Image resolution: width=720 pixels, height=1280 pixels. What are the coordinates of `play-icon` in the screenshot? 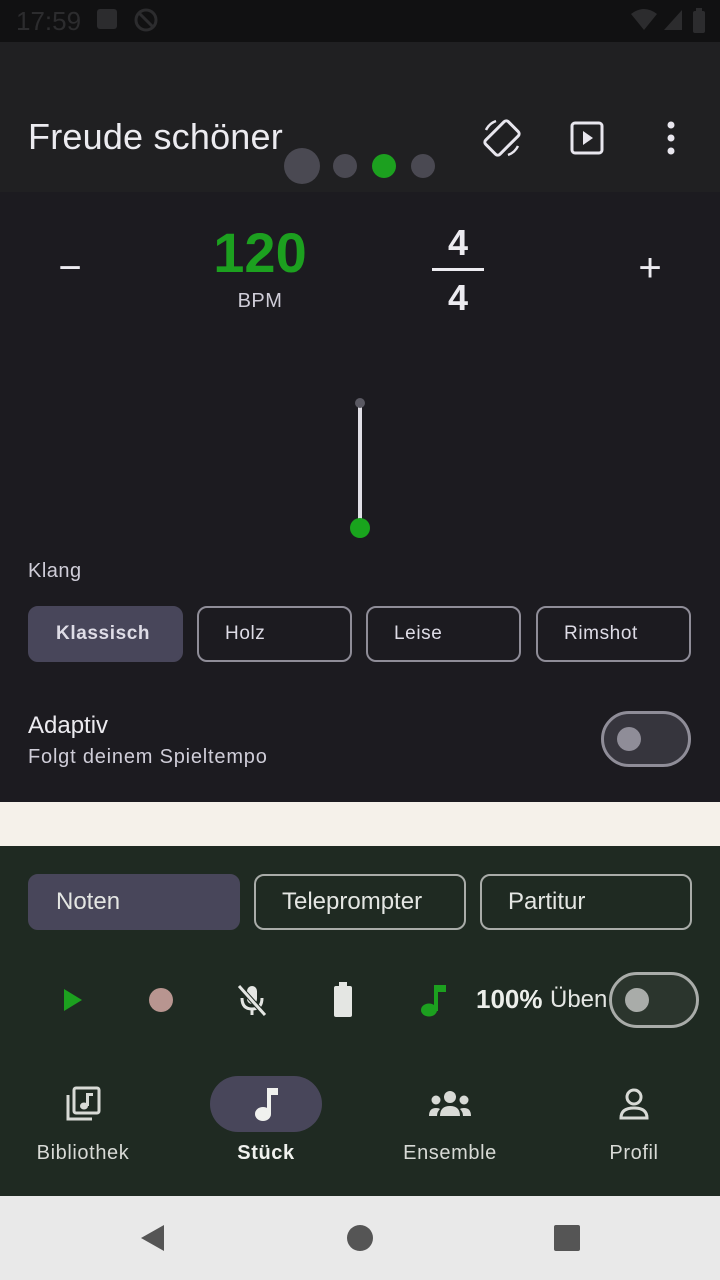 It's located at (72, 1000).